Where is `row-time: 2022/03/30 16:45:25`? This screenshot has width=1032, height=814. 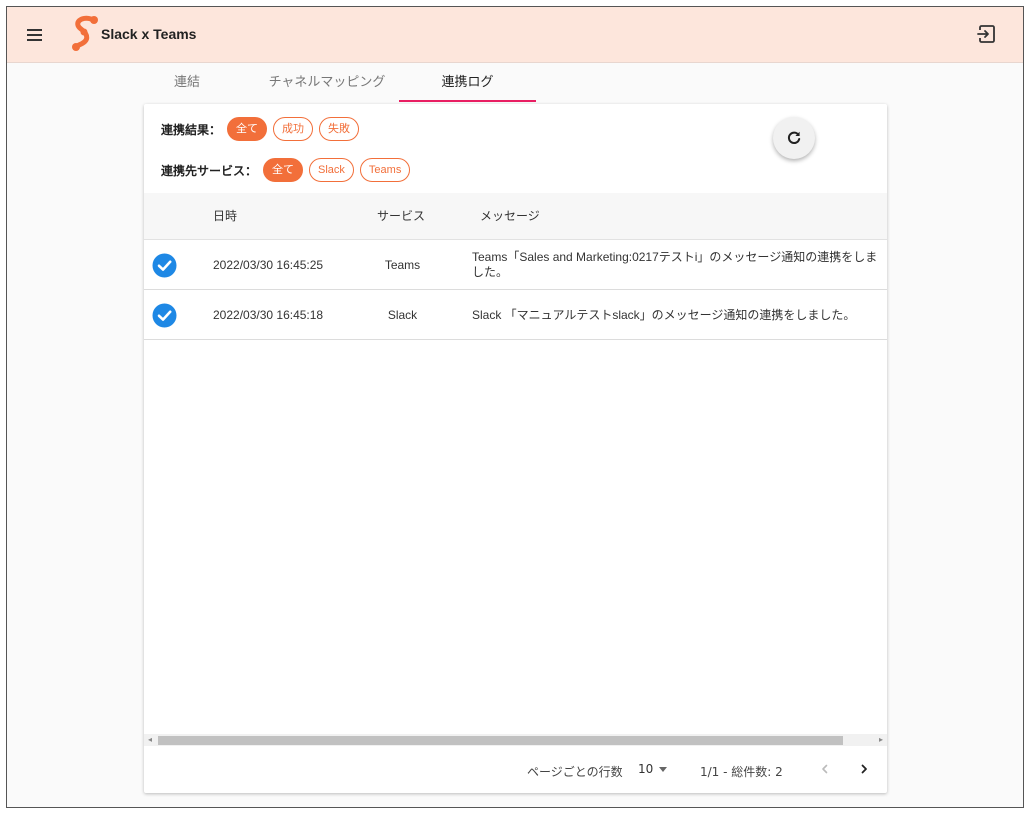
row-time: 2022/03/30 16:45:25 is located at coordinates (268, 265).